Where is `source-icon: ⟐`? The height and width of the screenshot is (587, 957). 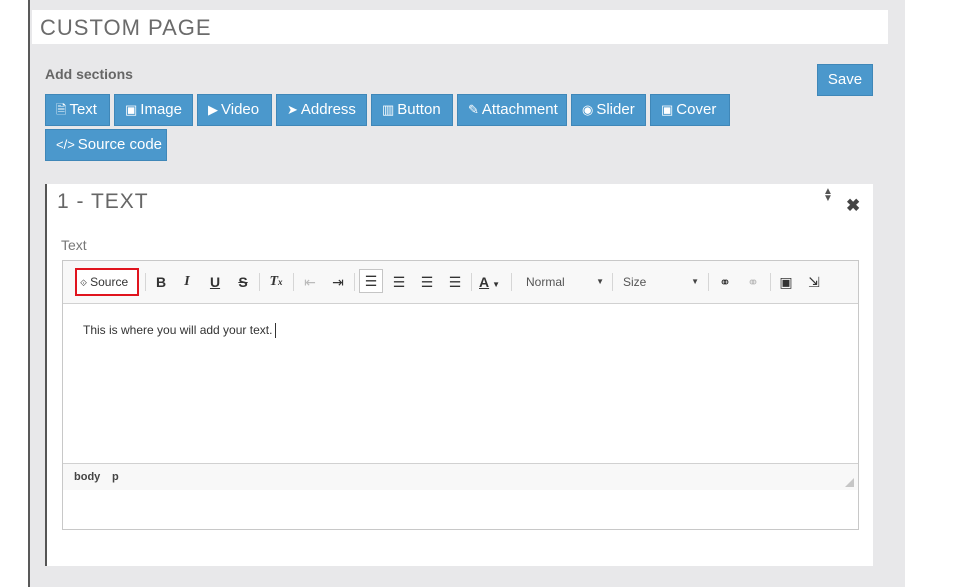
source-icon: ⟐ is located at coordinates (84, 283).